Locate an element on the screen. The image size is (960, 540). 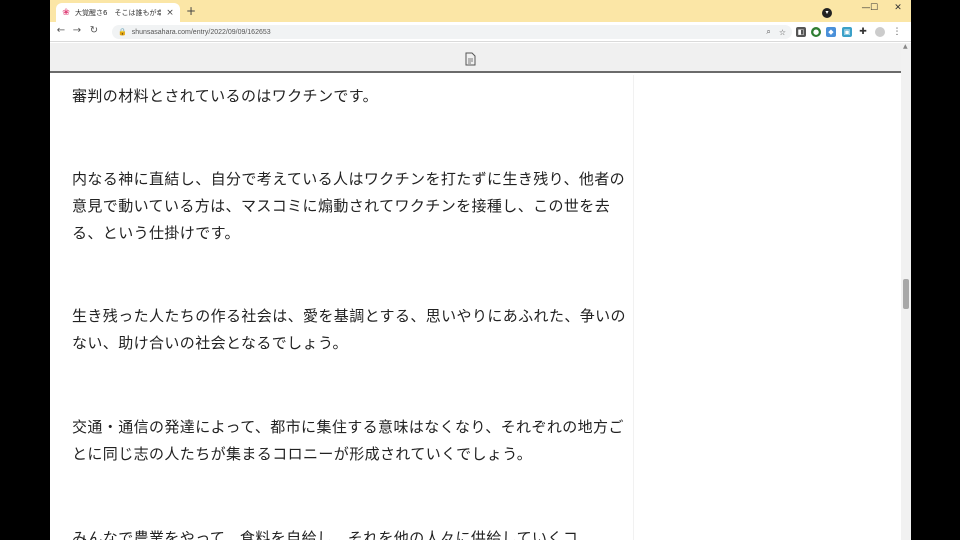
tab-active: ❀ 大覚醒さ6 そこは誰もが幸せになる × is located at coordinates (118, 12).